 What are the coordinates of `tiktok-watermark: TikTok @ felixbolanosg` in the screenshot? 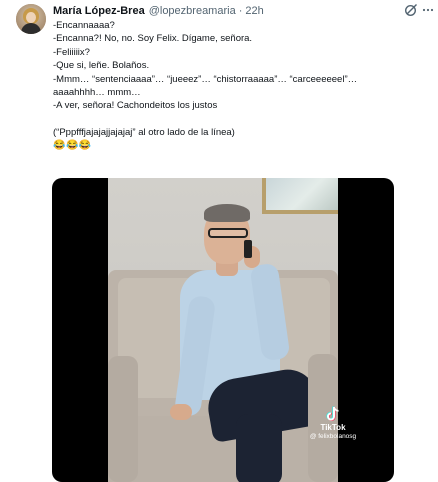 It's located at (333, 426).